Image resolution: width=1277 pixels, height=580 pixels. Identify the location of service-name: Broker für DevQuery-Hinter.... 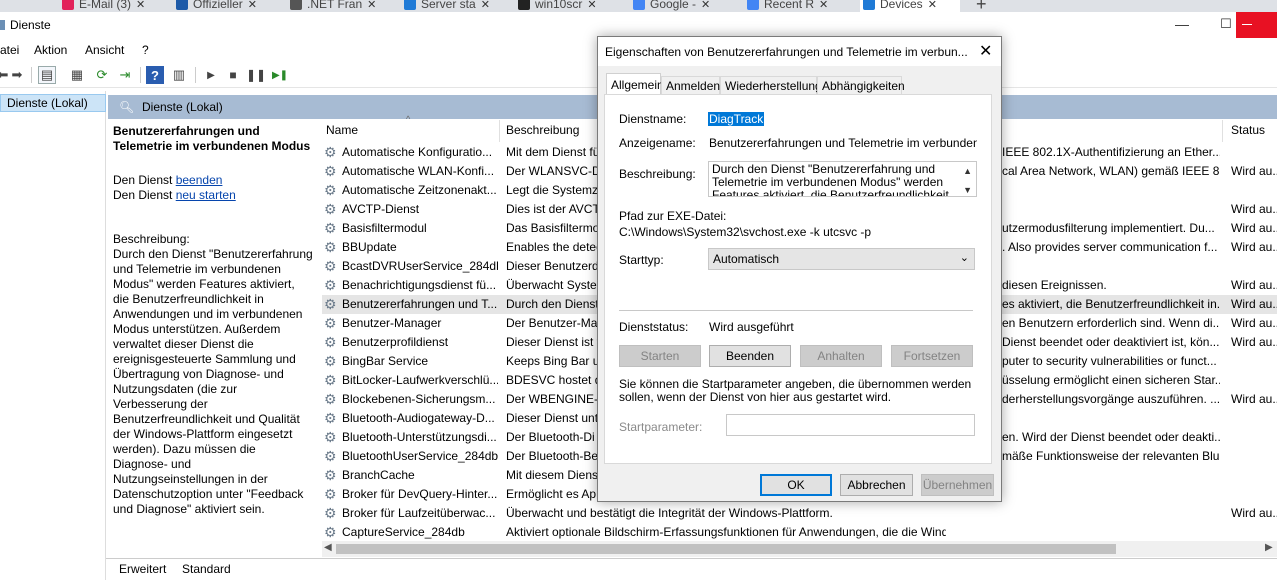
(420, 494).